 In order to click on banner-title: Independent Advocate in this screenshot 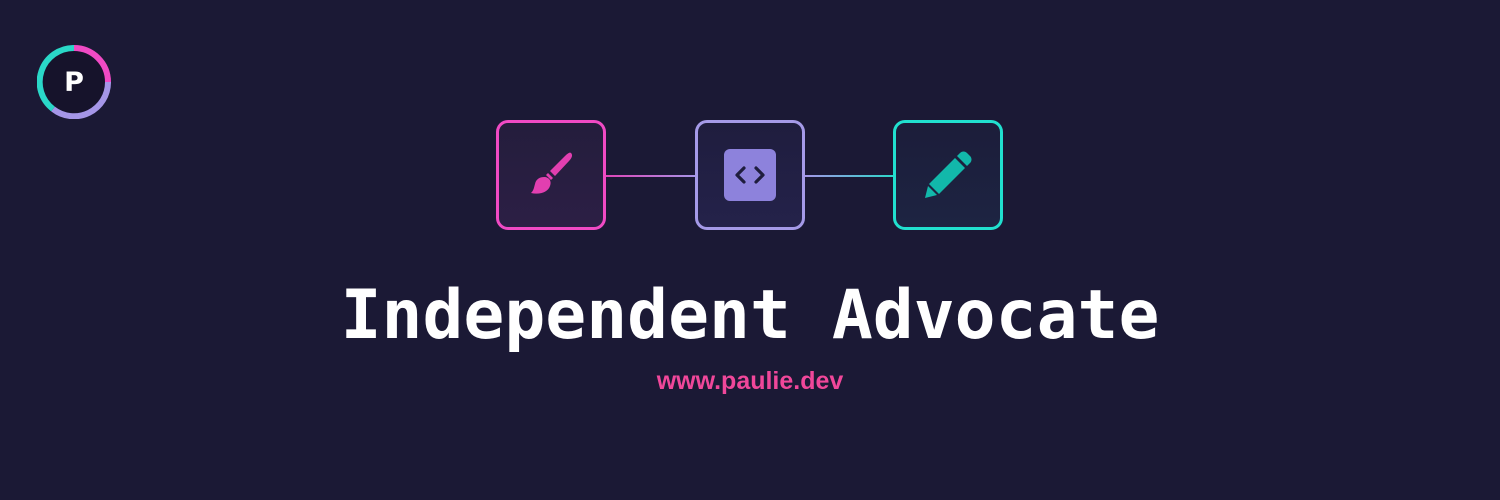, I will do `click(750, 315)`.